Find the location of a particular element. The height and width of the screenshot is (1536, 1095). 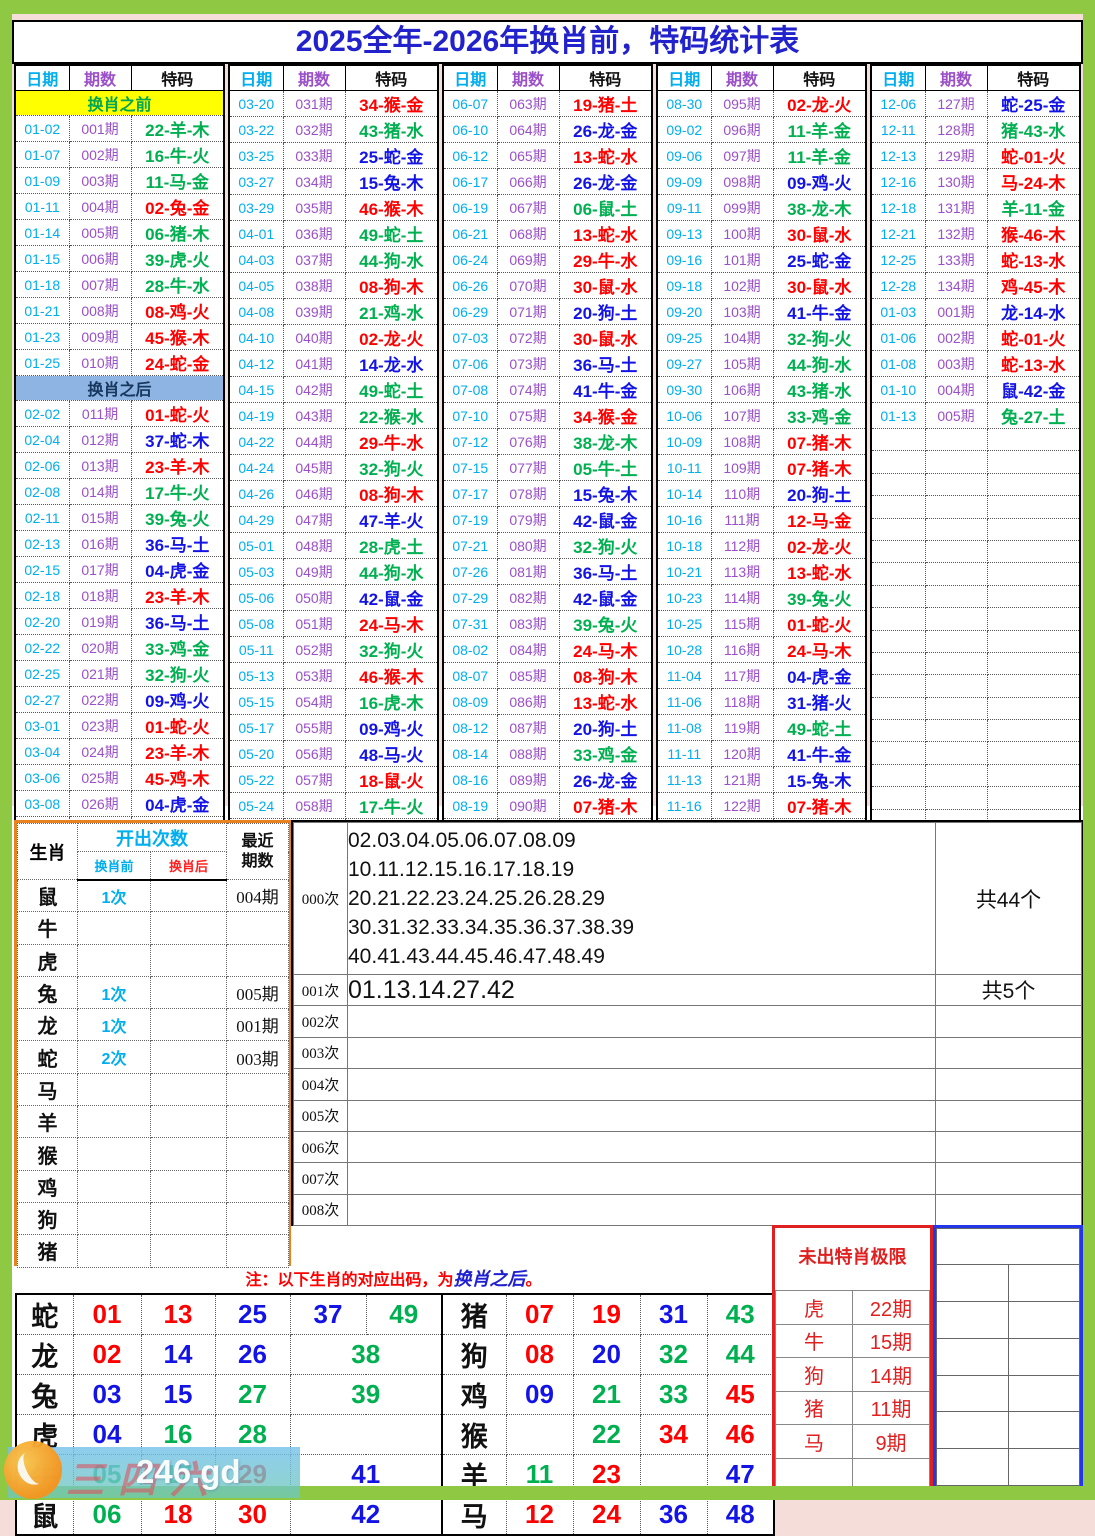

limit-zodiac: 狗 is located at coordinates (814, 1374).